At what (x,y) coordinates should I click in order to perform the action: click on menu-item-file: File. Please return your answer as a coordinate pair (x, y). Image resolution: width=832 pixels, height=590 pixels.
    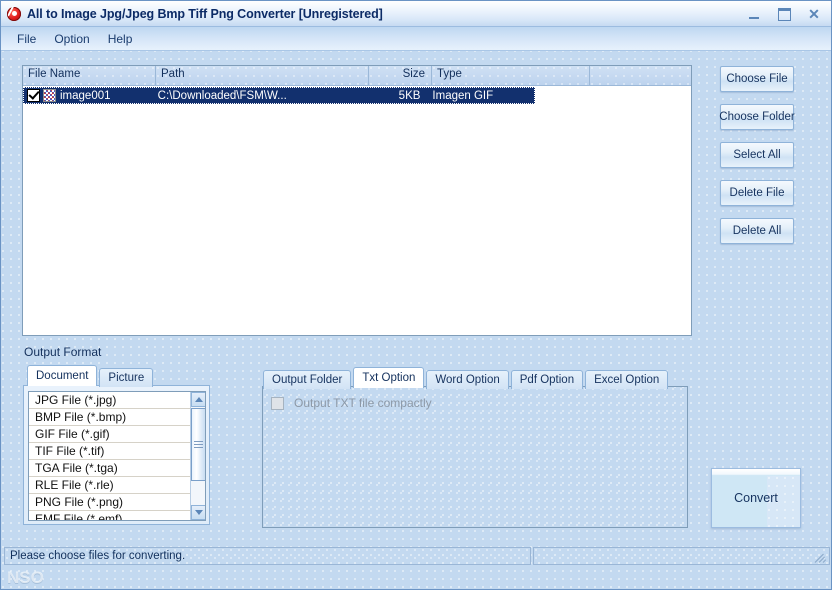
    Looking at the image, I should click on (26, 39).